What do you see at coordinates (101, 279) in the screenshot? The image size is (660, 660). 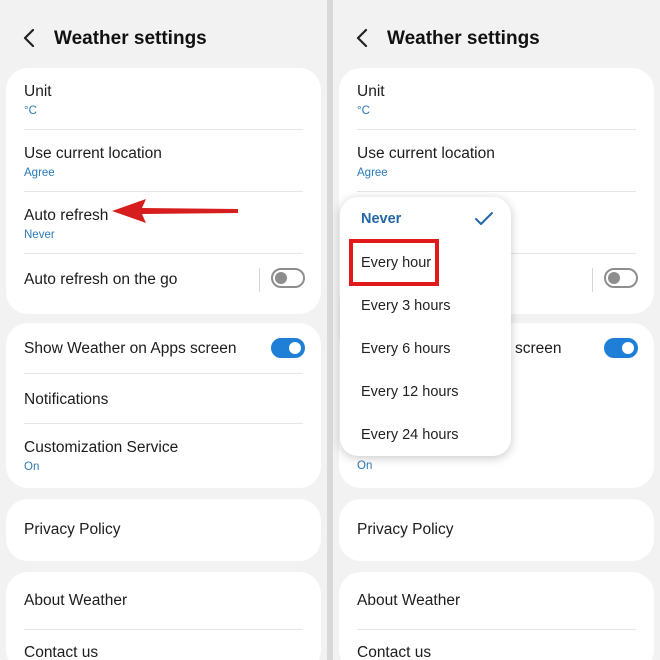 I see `auto-refresh-go-label: Auto refresh on the go` at bounding box center [101, 279].